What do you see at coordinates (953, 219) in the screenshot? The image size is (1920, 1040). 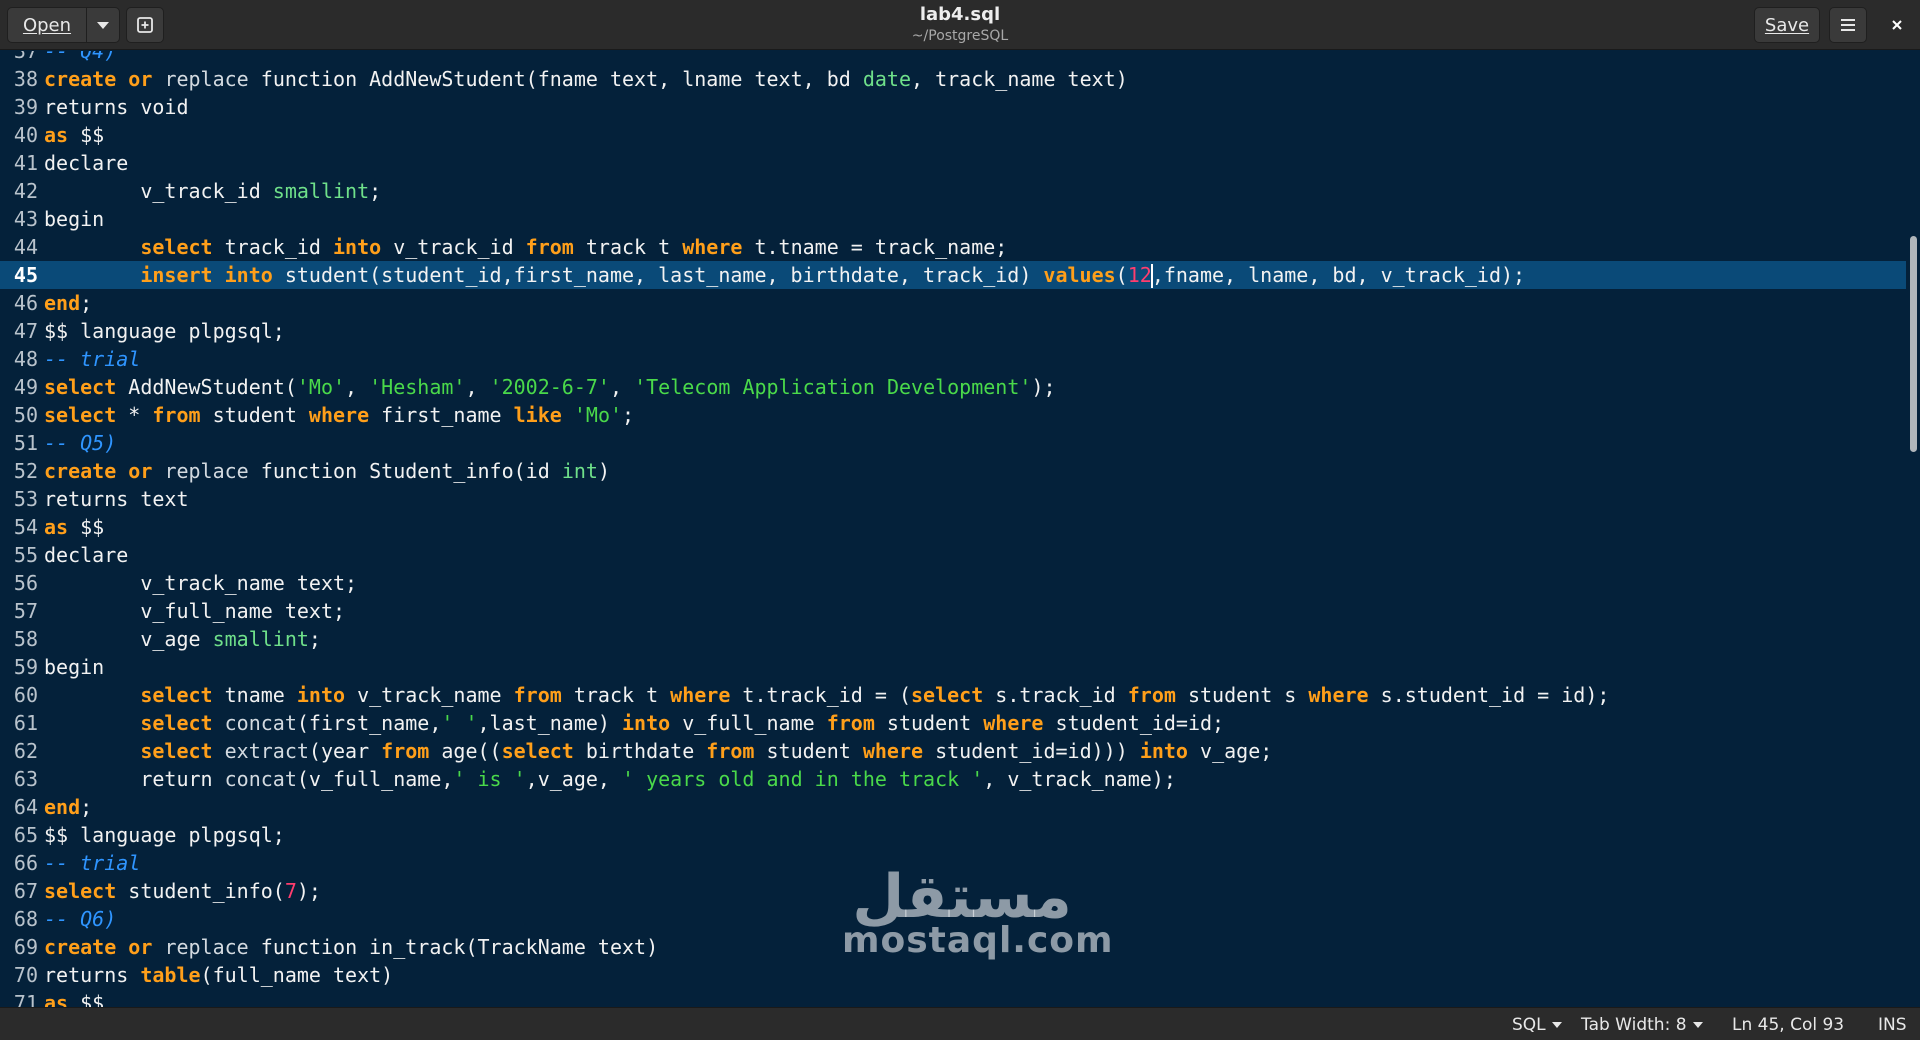 I see `code-line: 43 begin` at bounding box center [953, 219].